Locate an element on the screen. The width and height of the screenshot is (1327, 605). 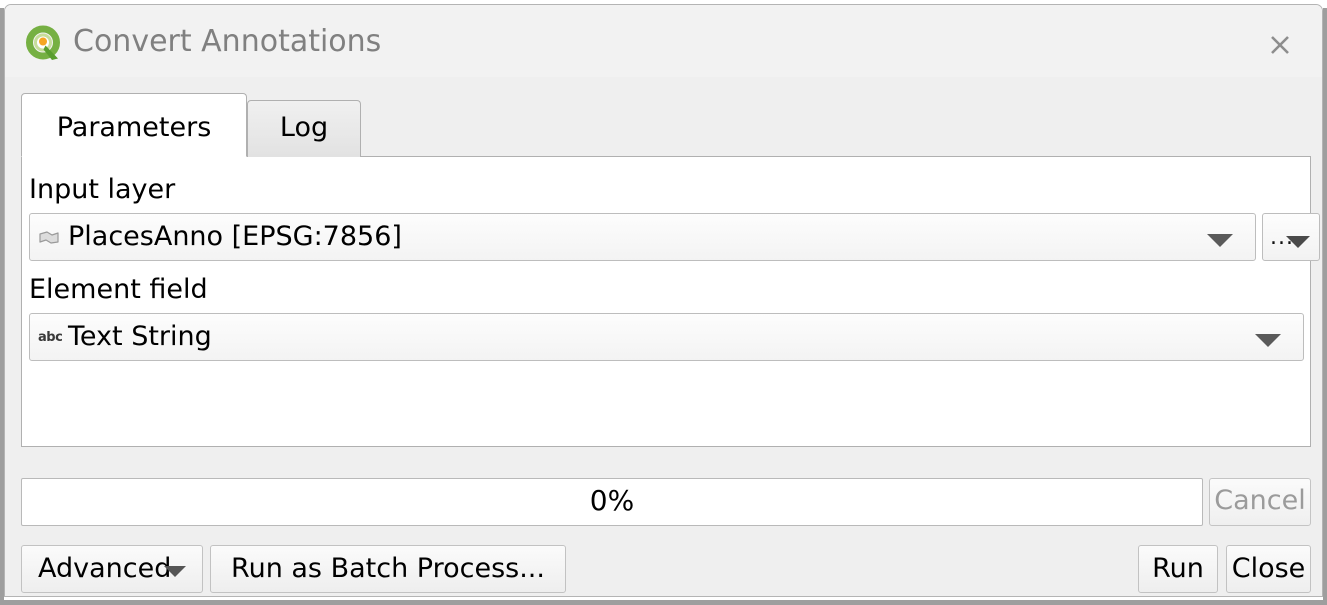
close-button: Close is located at coordinates (1268, 569).